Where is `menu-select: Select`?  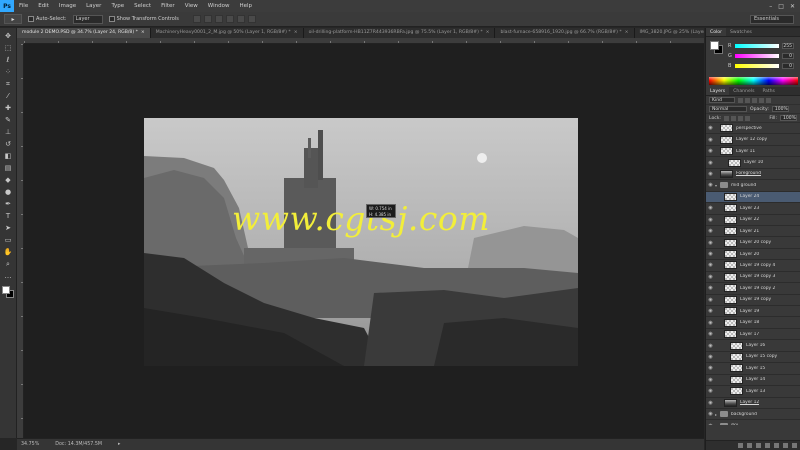 menu-select: Select is located at coordinates (142, 6).